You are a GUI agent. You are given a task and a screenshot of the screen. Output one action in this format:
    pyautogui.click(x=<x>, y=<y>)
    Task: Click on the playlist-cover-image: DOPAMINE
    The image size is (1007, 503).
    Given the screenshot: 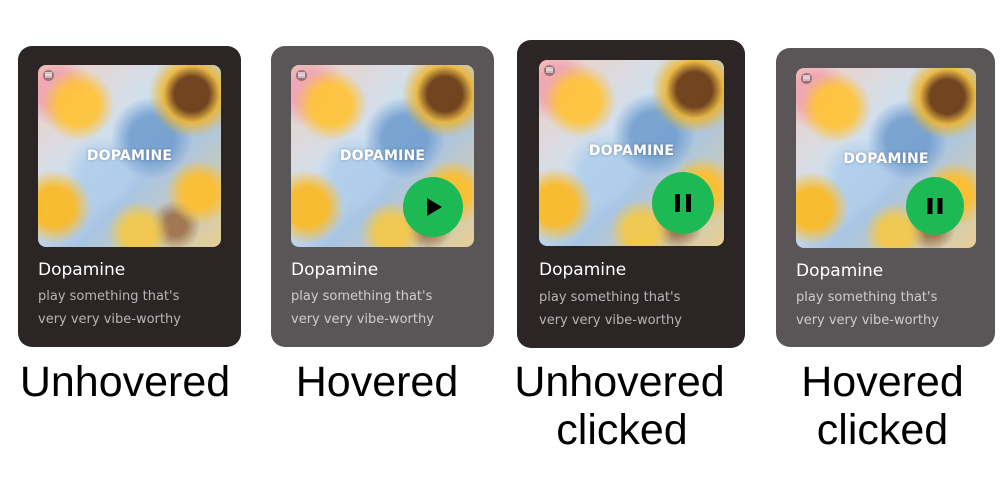 What is the action you would take?
    pyautogui.click(x=129, y=156)
    